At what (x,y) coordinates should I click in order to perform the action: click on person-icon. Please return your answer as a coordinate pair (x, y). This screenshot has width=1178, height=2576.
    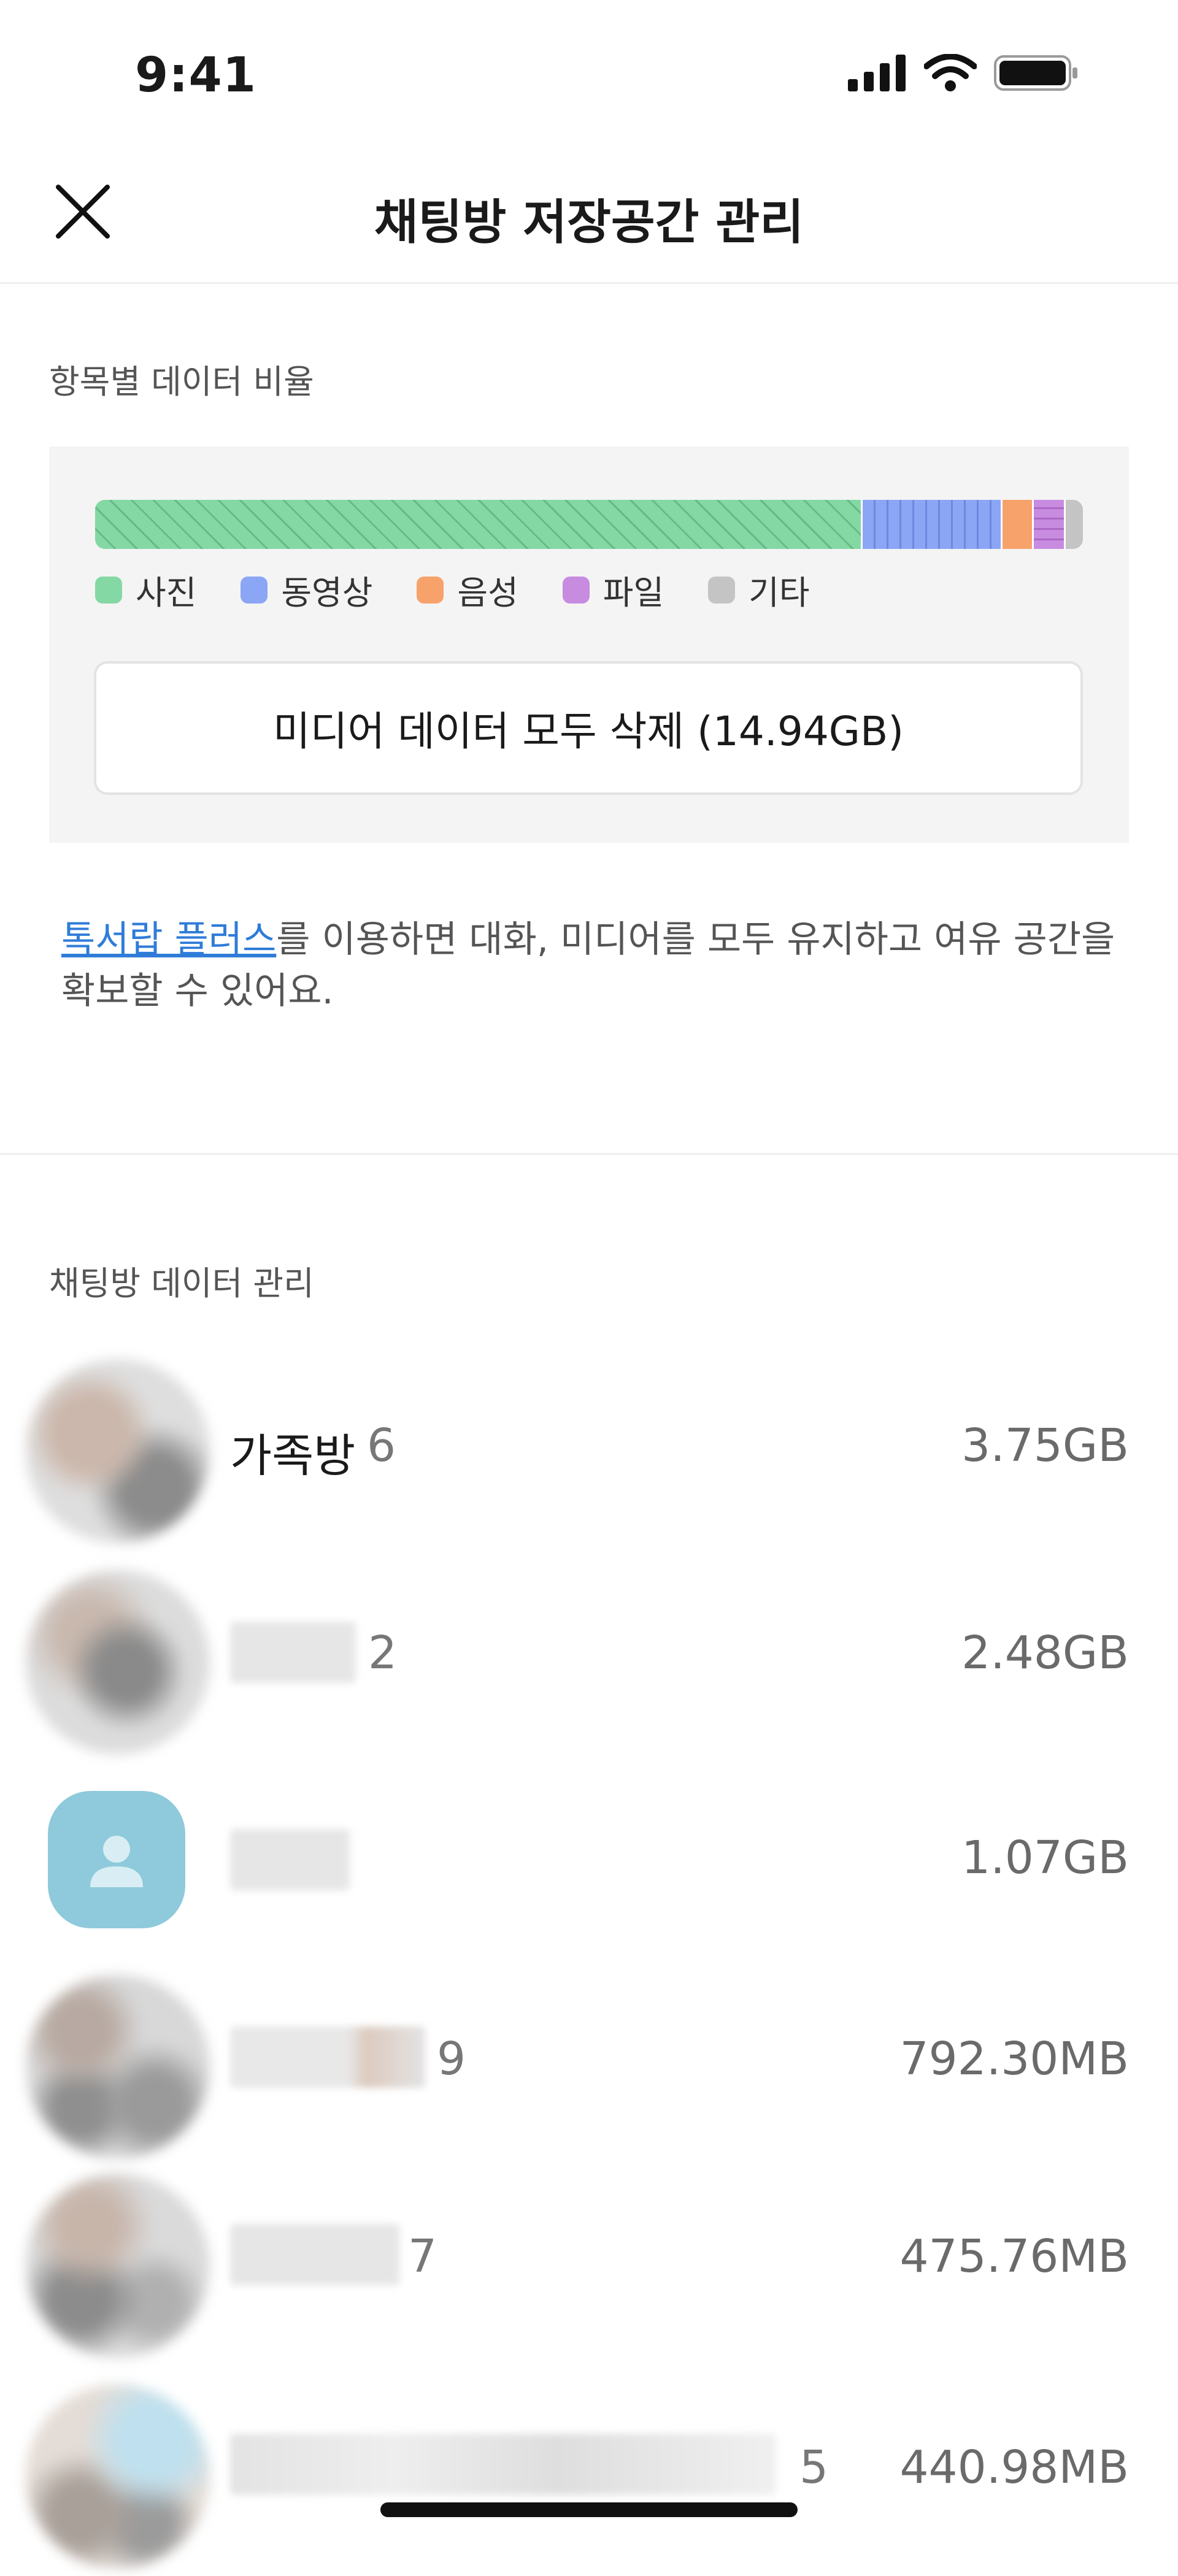
    Looking at the image, I should click on (116, 1861).